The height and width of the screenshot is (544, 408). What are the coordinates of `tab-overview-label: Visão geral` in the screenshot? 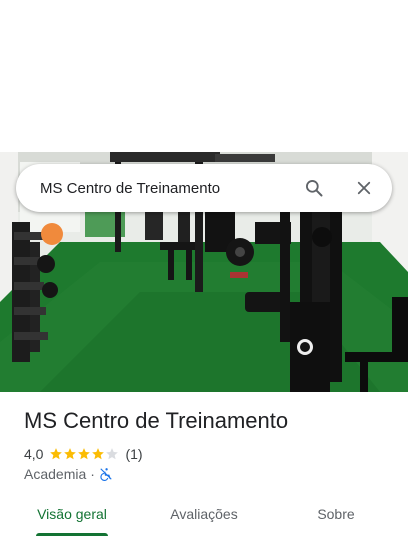 It's located at (72, 514).